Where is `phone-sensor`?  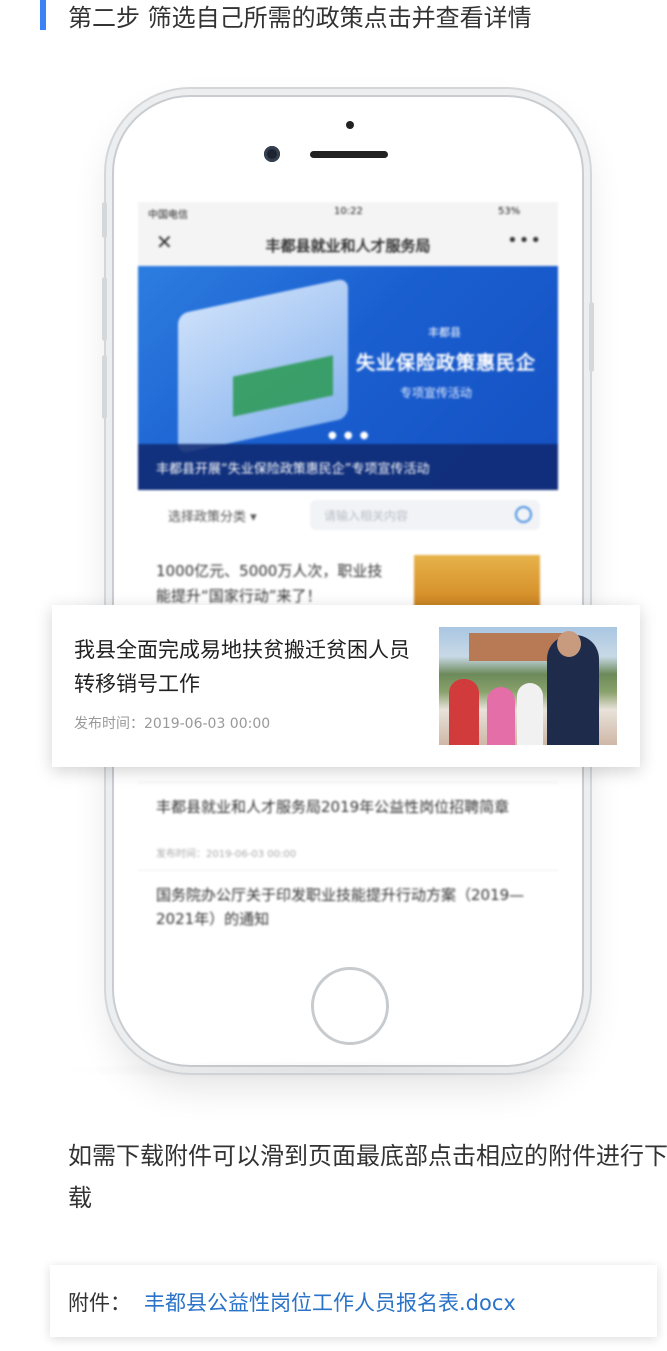
phone-sensor is located at coordinates (350, 125).